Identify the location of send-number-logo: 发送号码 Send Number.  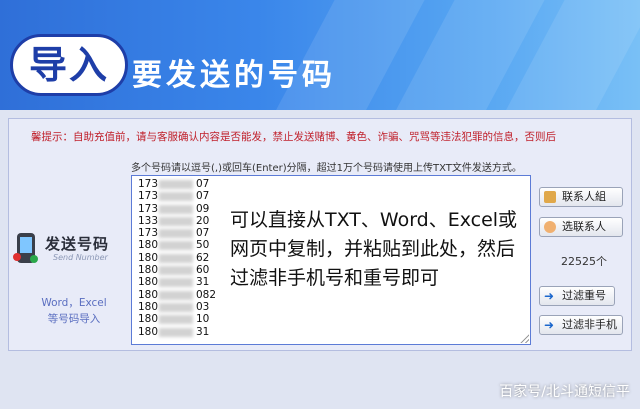
(71, 251).